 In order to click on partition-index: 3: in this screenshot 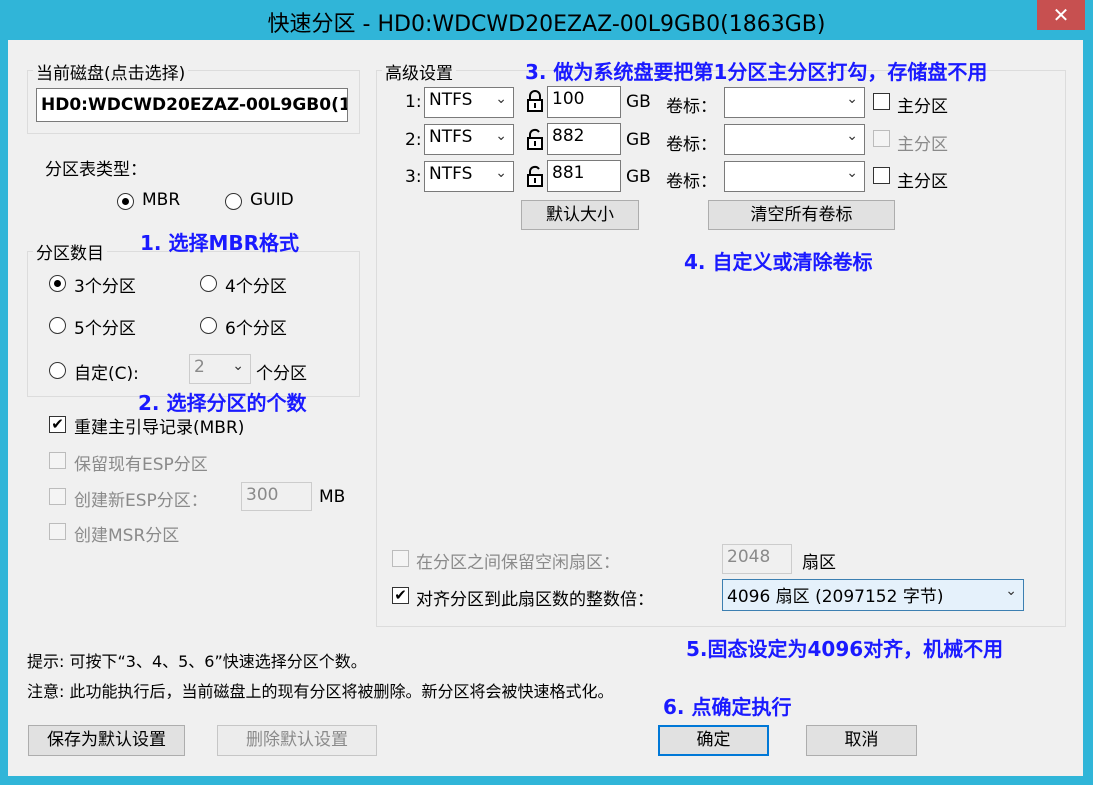, I will do `click(413, 177)`.